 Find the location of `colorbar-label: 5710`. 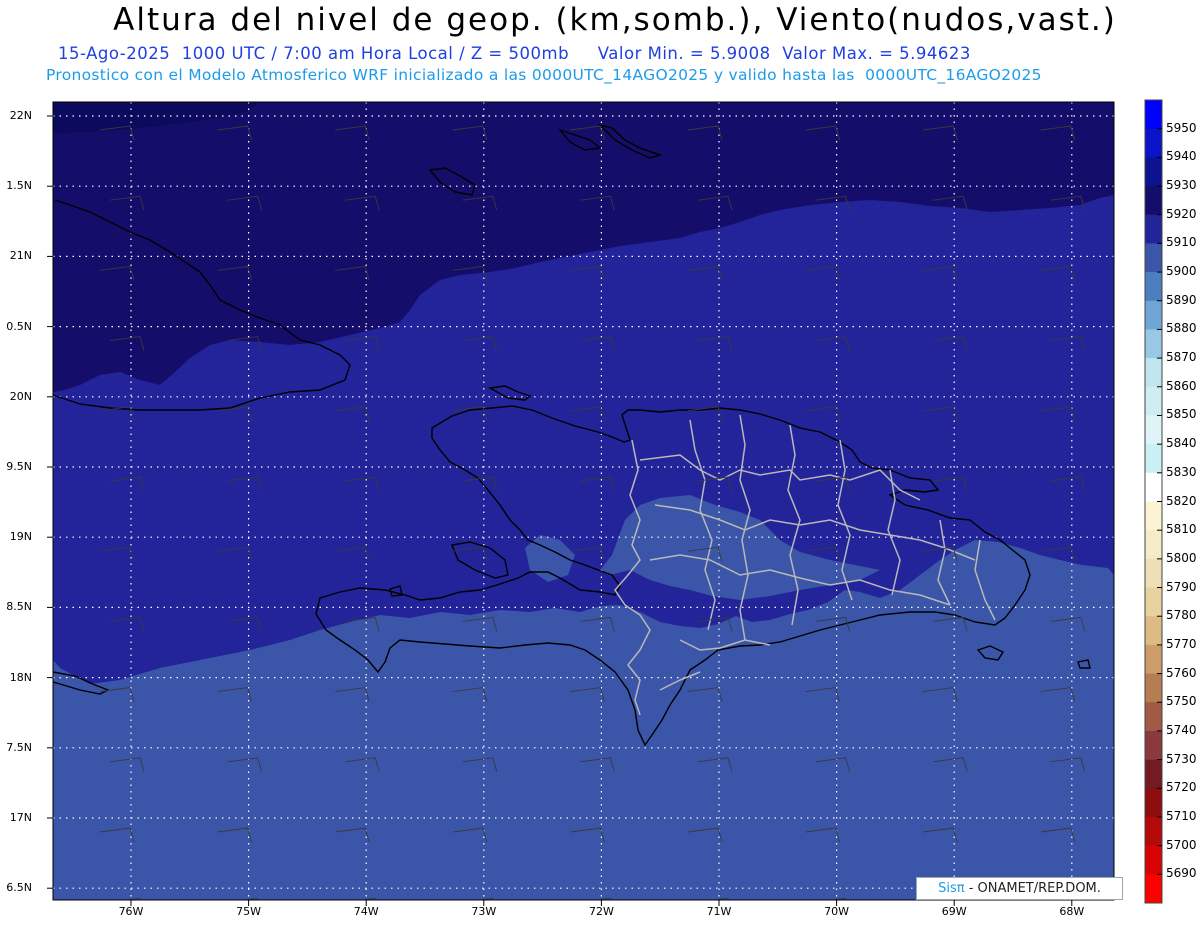

colorbar-label: 5710 is located at coordinates (1181, 815).